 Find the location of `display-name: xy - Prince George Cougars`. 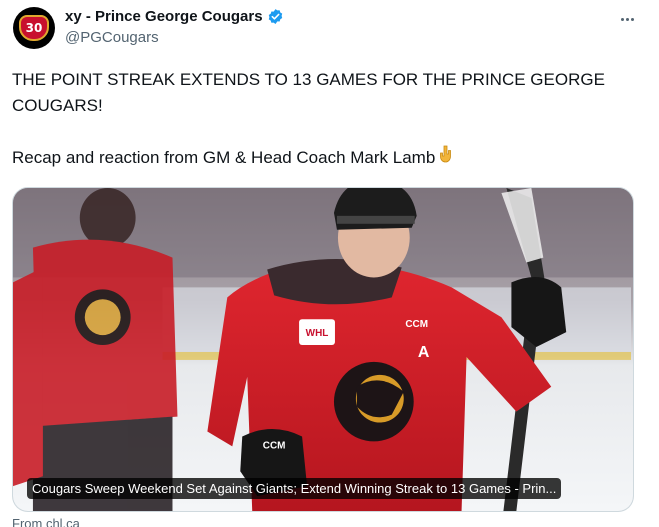

display-name: xy - Prince George Cougars is located at coordinates (164, 16).